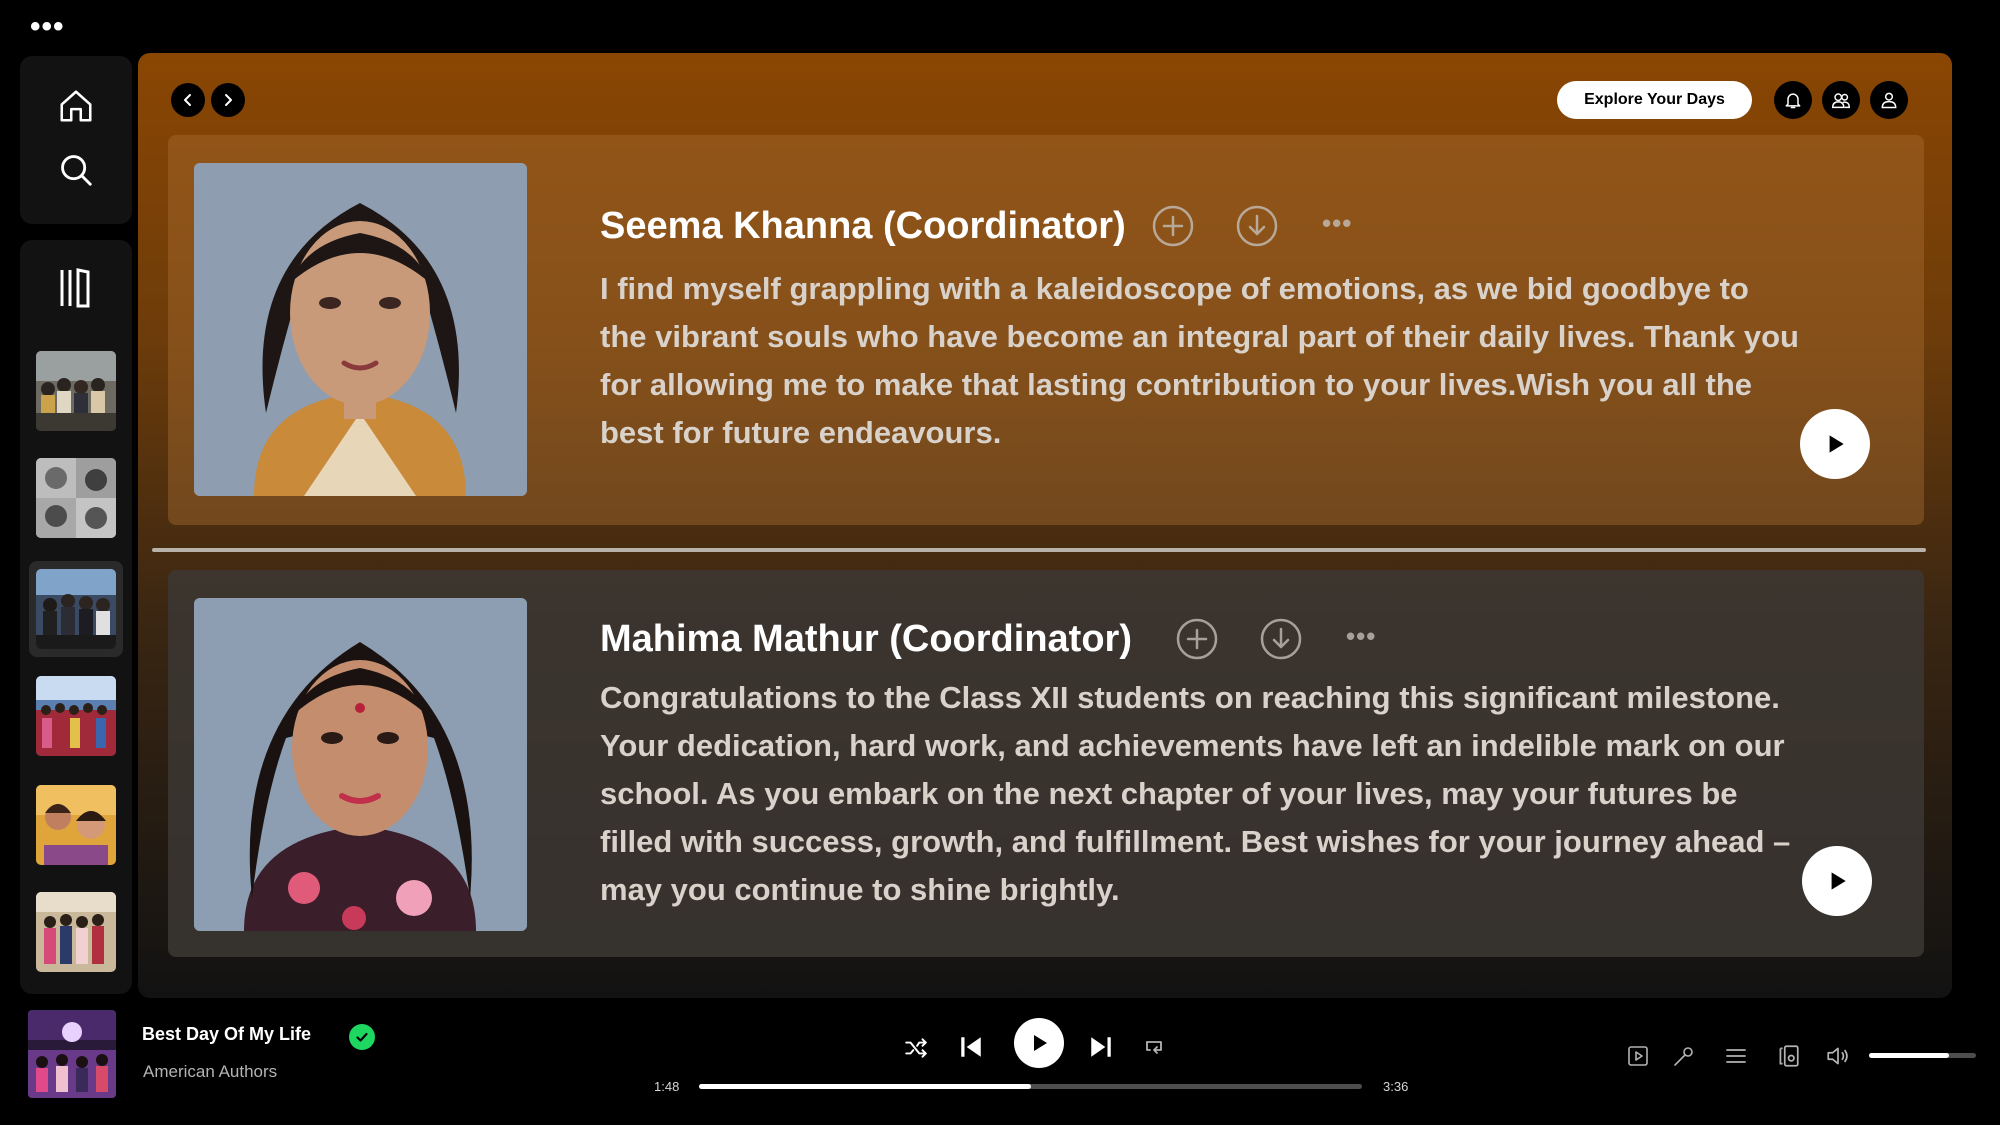 This screenshot has width=2000, height=1125. Describe the element at coordinates (76, 140) in the screenshot. I see `sidebar-nav` at that location.